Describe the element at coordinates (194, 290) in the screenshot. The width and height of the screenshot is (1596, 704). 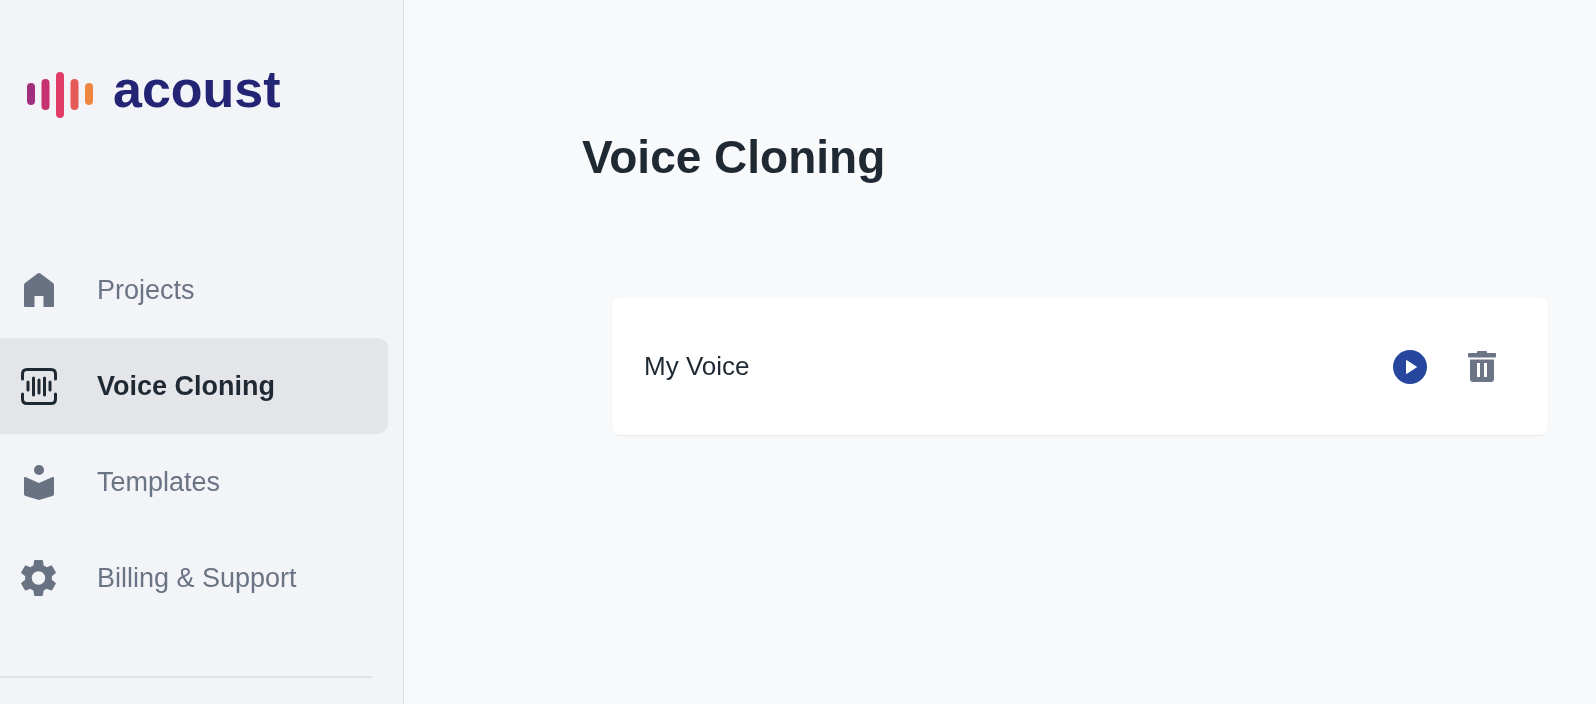
I see `sidebar-item: Projects` at that location.